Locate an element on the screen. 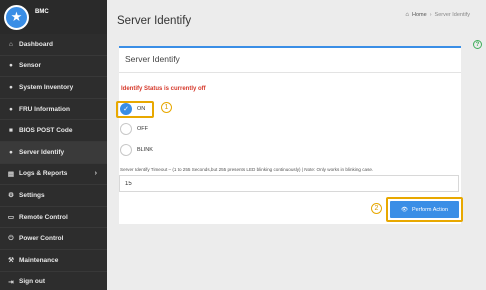 This screenshot has width=486, height=290. radio-off-control is located at coordinates (126, 129).